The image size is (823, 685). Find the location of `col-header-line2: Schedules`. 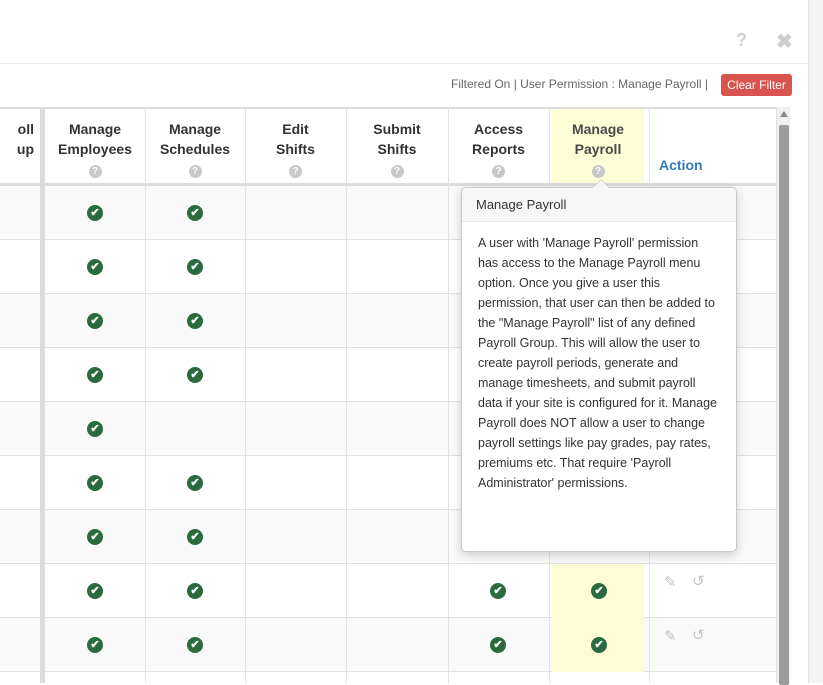

col-header-line2: Schedules is located at coordinates (195, 149).